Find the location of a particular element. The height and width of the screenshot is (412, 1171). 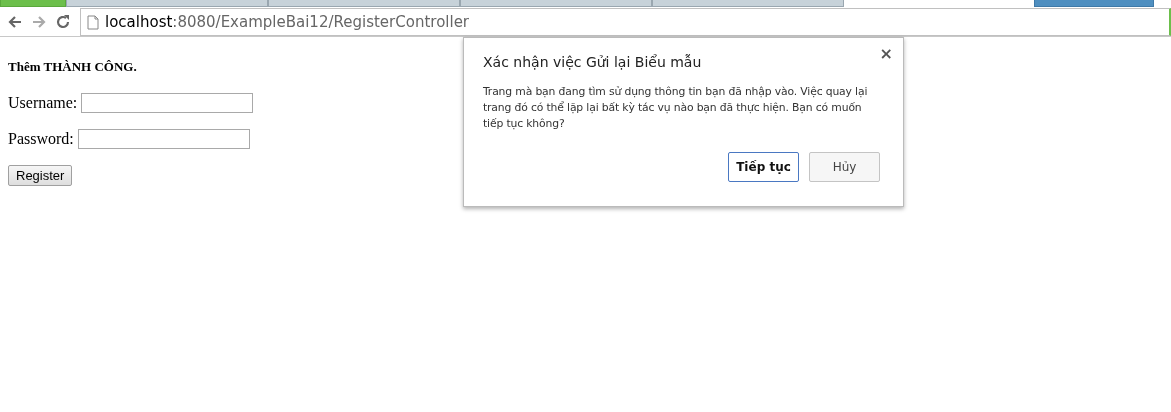

reload-icon is located at coordinates (63, 22).